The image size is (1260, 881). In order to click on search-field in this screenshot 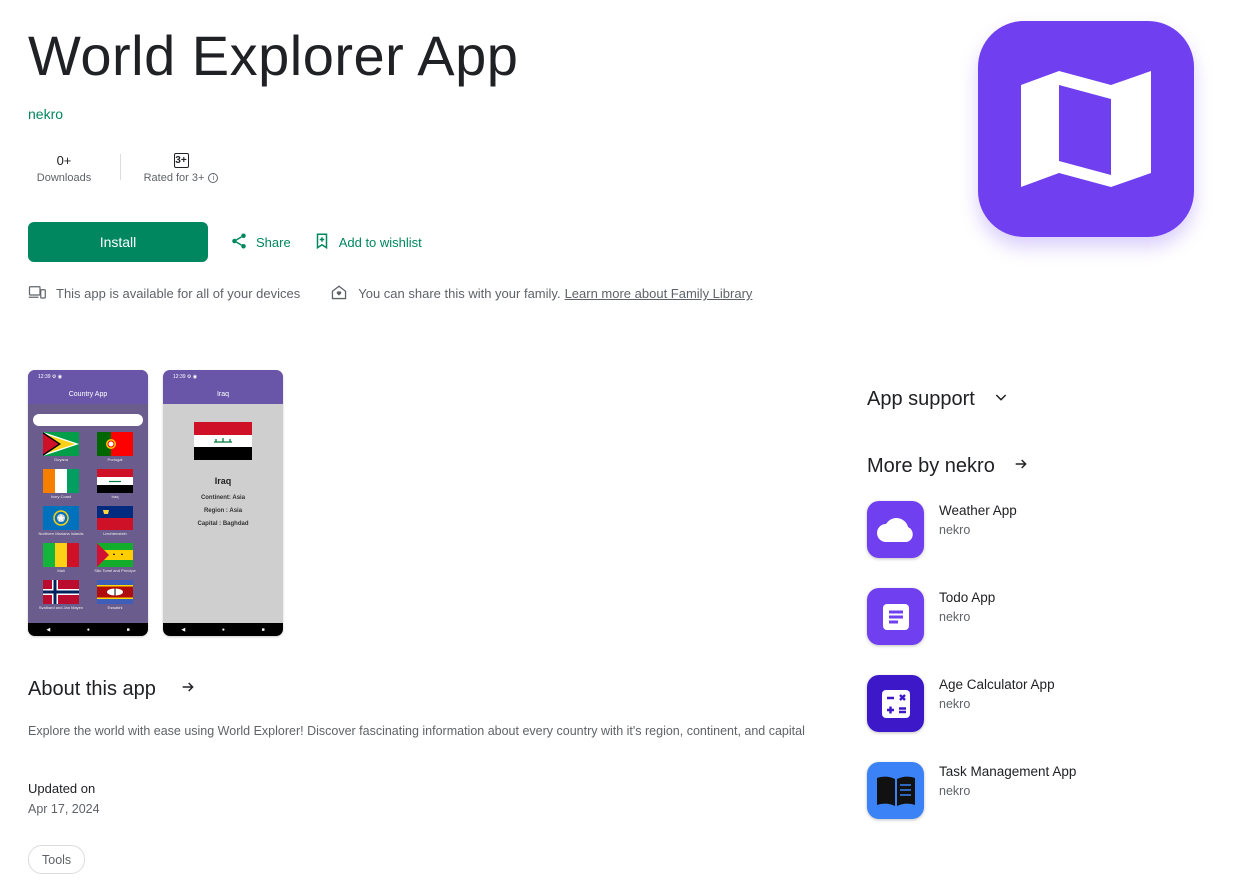, I will do `click(88, 420)`.